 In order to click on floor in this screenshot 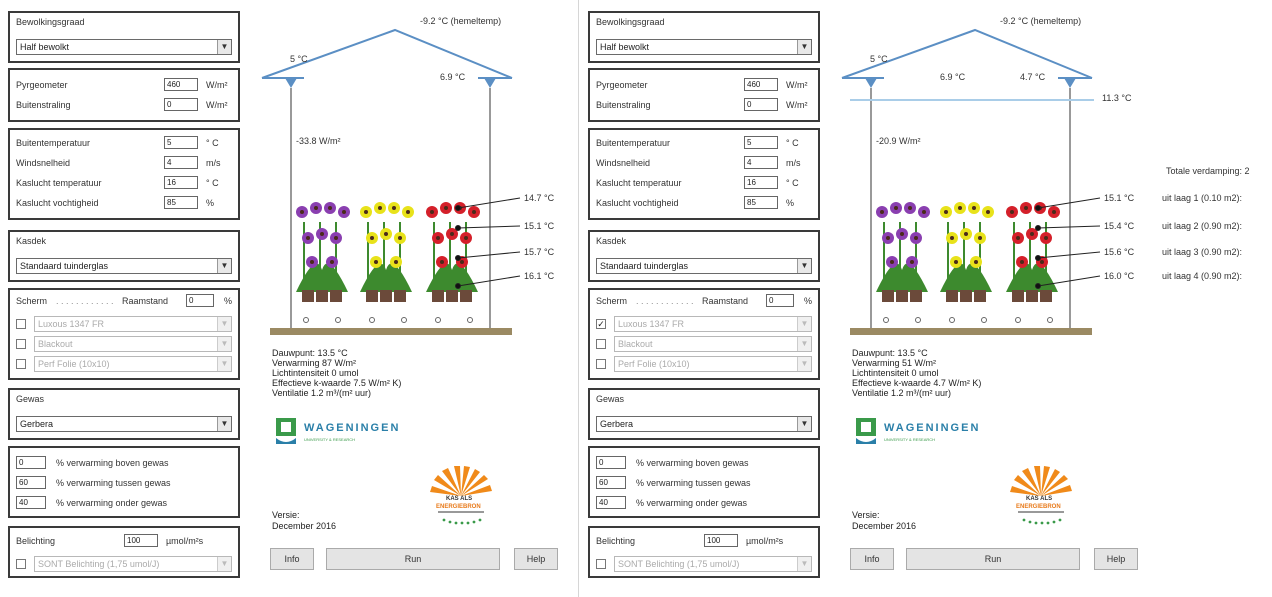, I will do `click(971, 331)`.